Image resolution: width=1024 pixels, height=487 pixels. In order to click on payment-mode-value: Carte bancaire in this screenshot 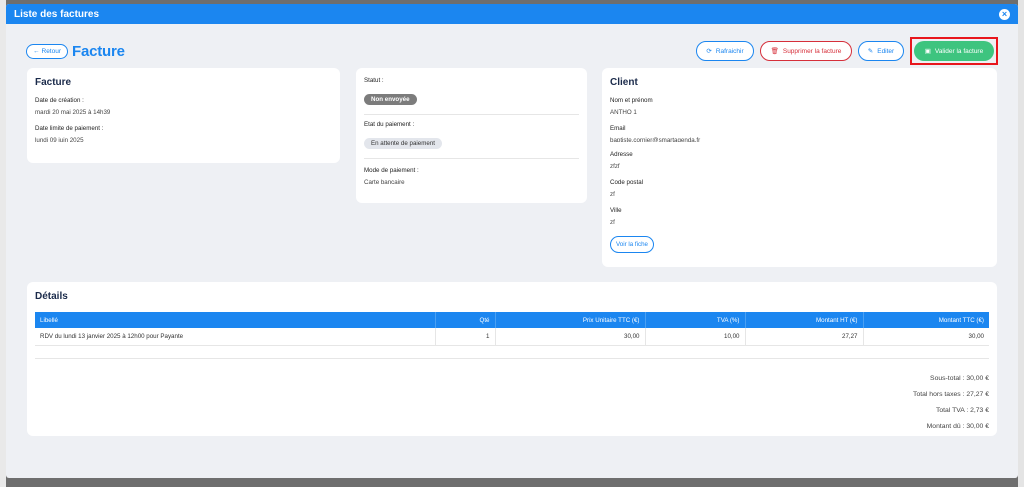, I will do `click(384, 182)`.